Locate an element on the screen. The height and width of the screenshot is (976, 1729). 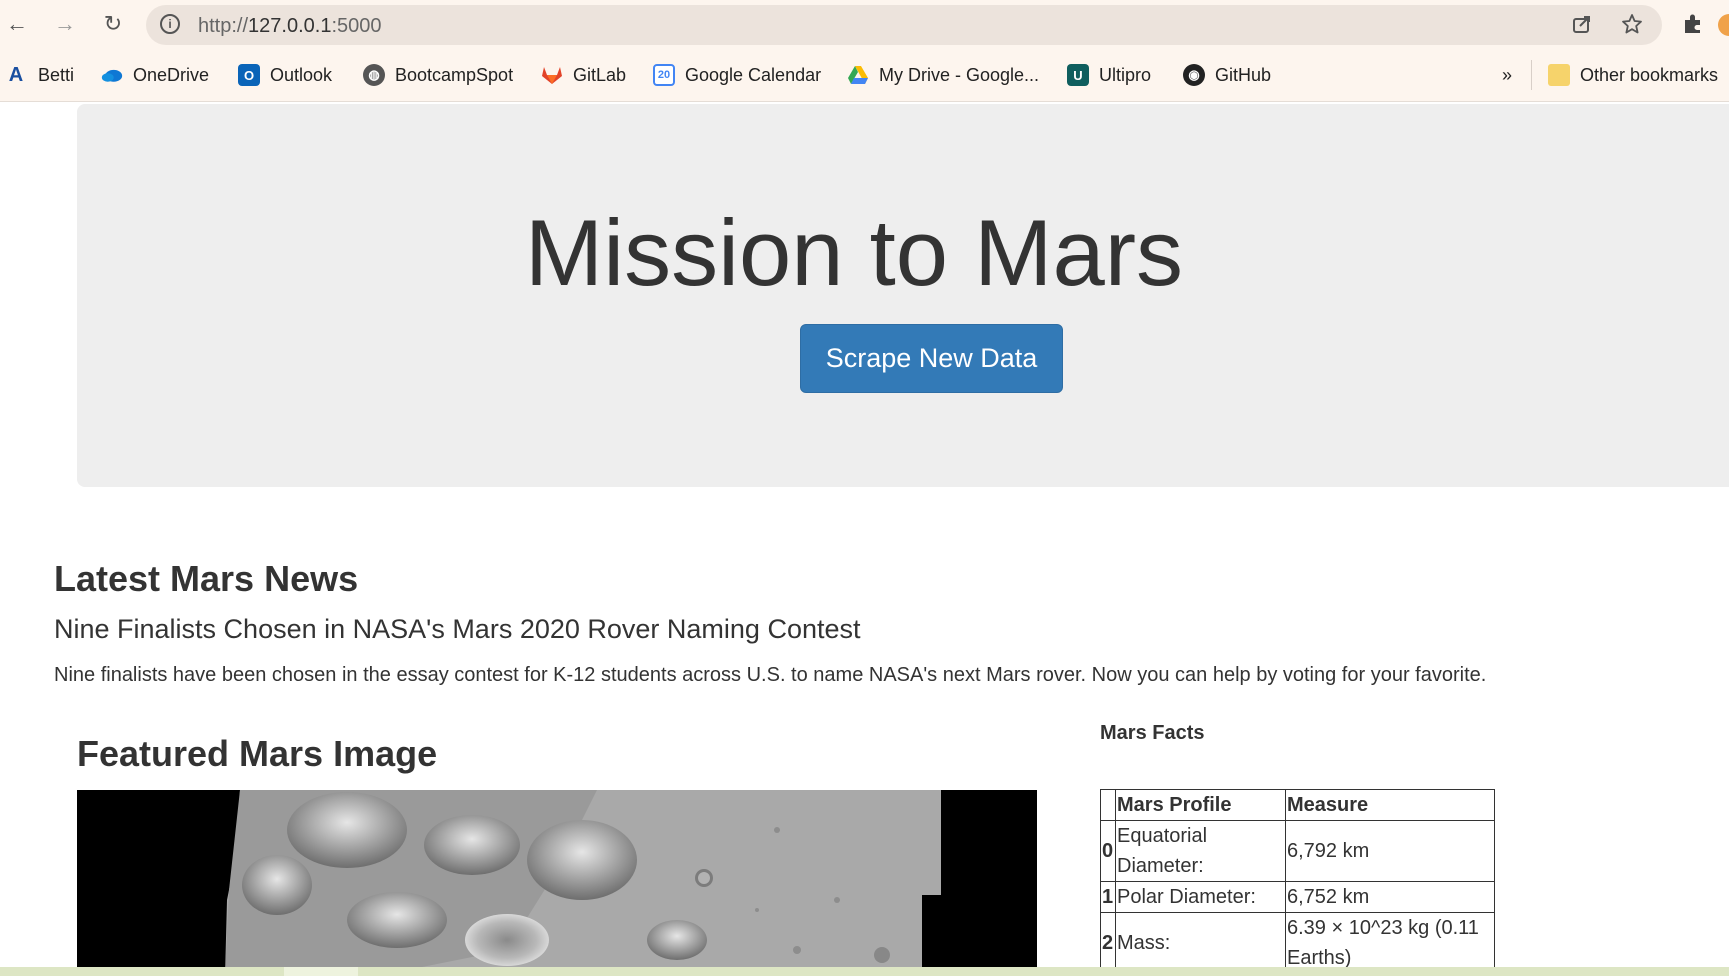
url-host: 127.0.0.1 is located at coordinates (290, 26).